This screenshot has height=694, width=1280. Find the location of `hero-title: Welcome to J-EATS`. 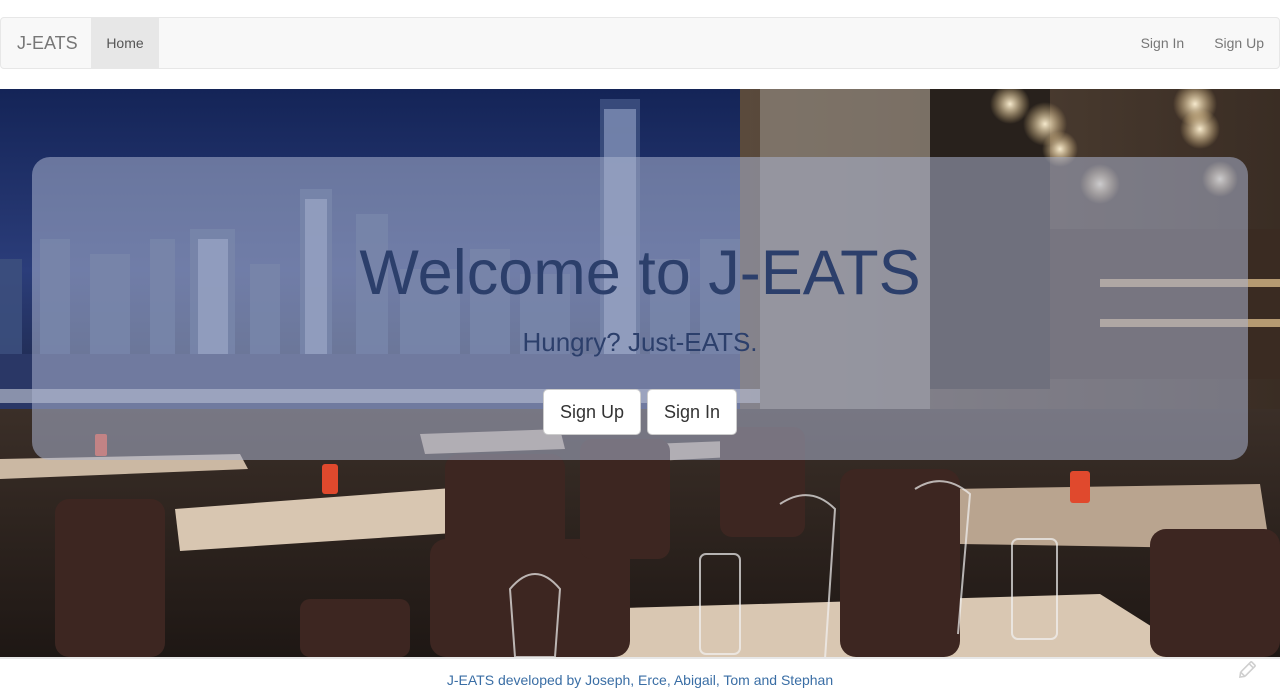

hero-title: Welcome to J-EATS is located at coordinates (640, 273).